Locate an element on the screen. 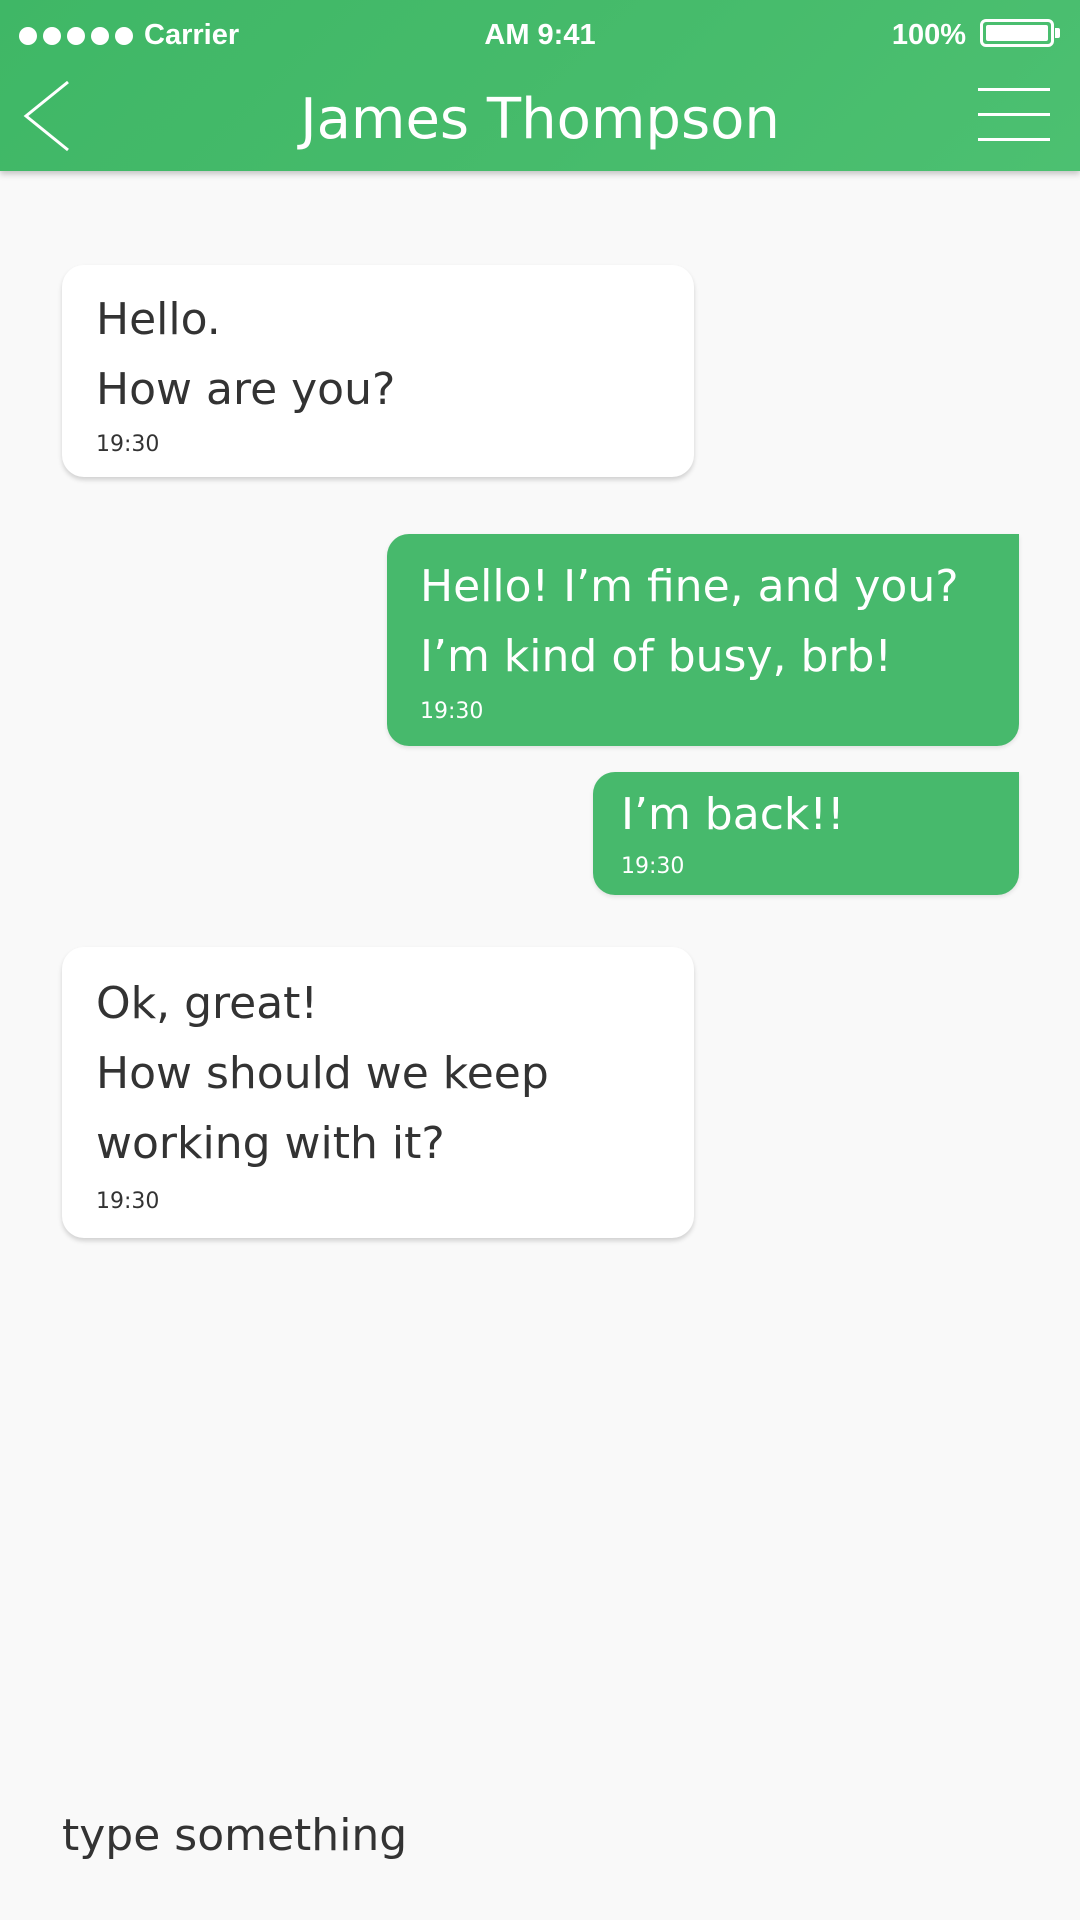 The width and height of the screenshot is (1080, 1920). status-bar: Carrier AM 9:41 100% is located at coordinates (540, 35).